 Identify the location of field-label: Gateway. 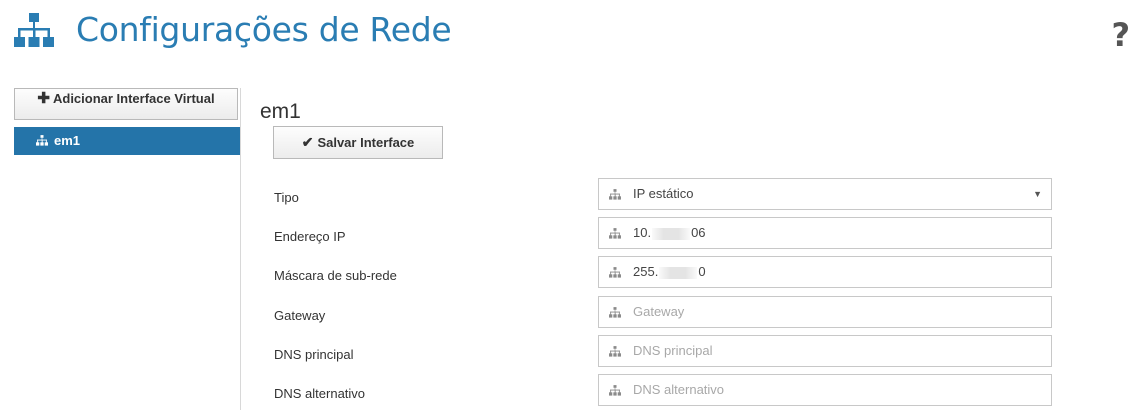
(300, 315).